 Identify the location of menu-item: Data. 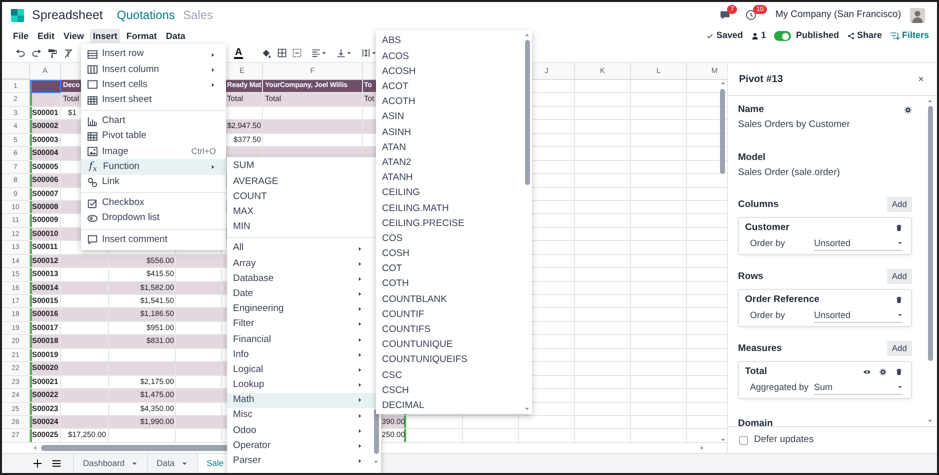
(175, 36).